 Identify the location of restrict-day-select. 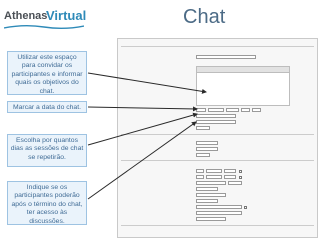
(200, 171).